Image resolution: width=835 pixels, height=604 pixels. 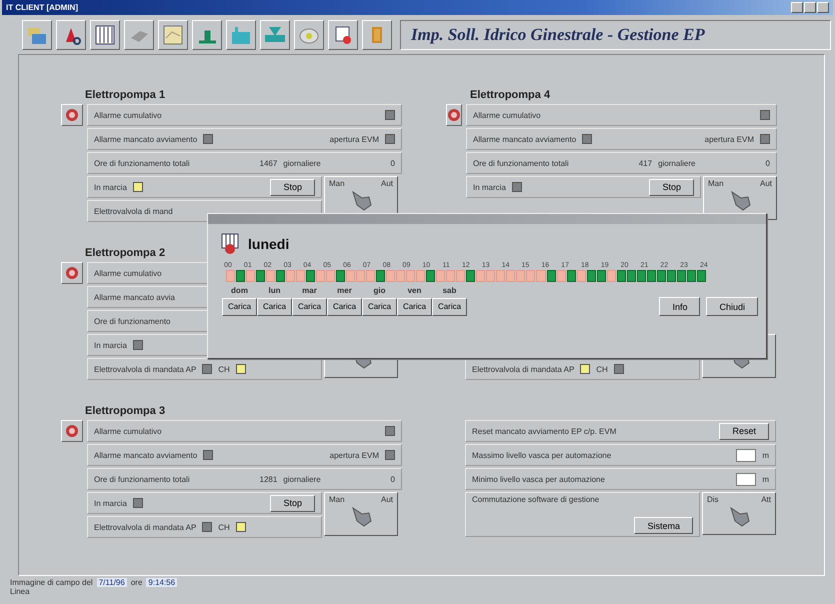 I want to click on status-time: 9:14:56, so click(x=162, y=582).